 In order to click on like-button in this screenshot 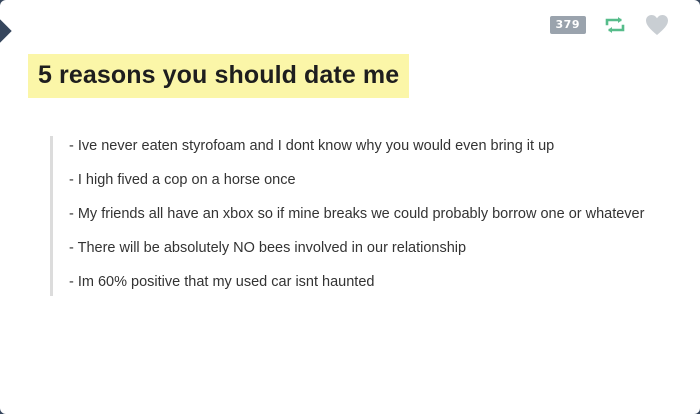, I will do `click(657, 25)`.